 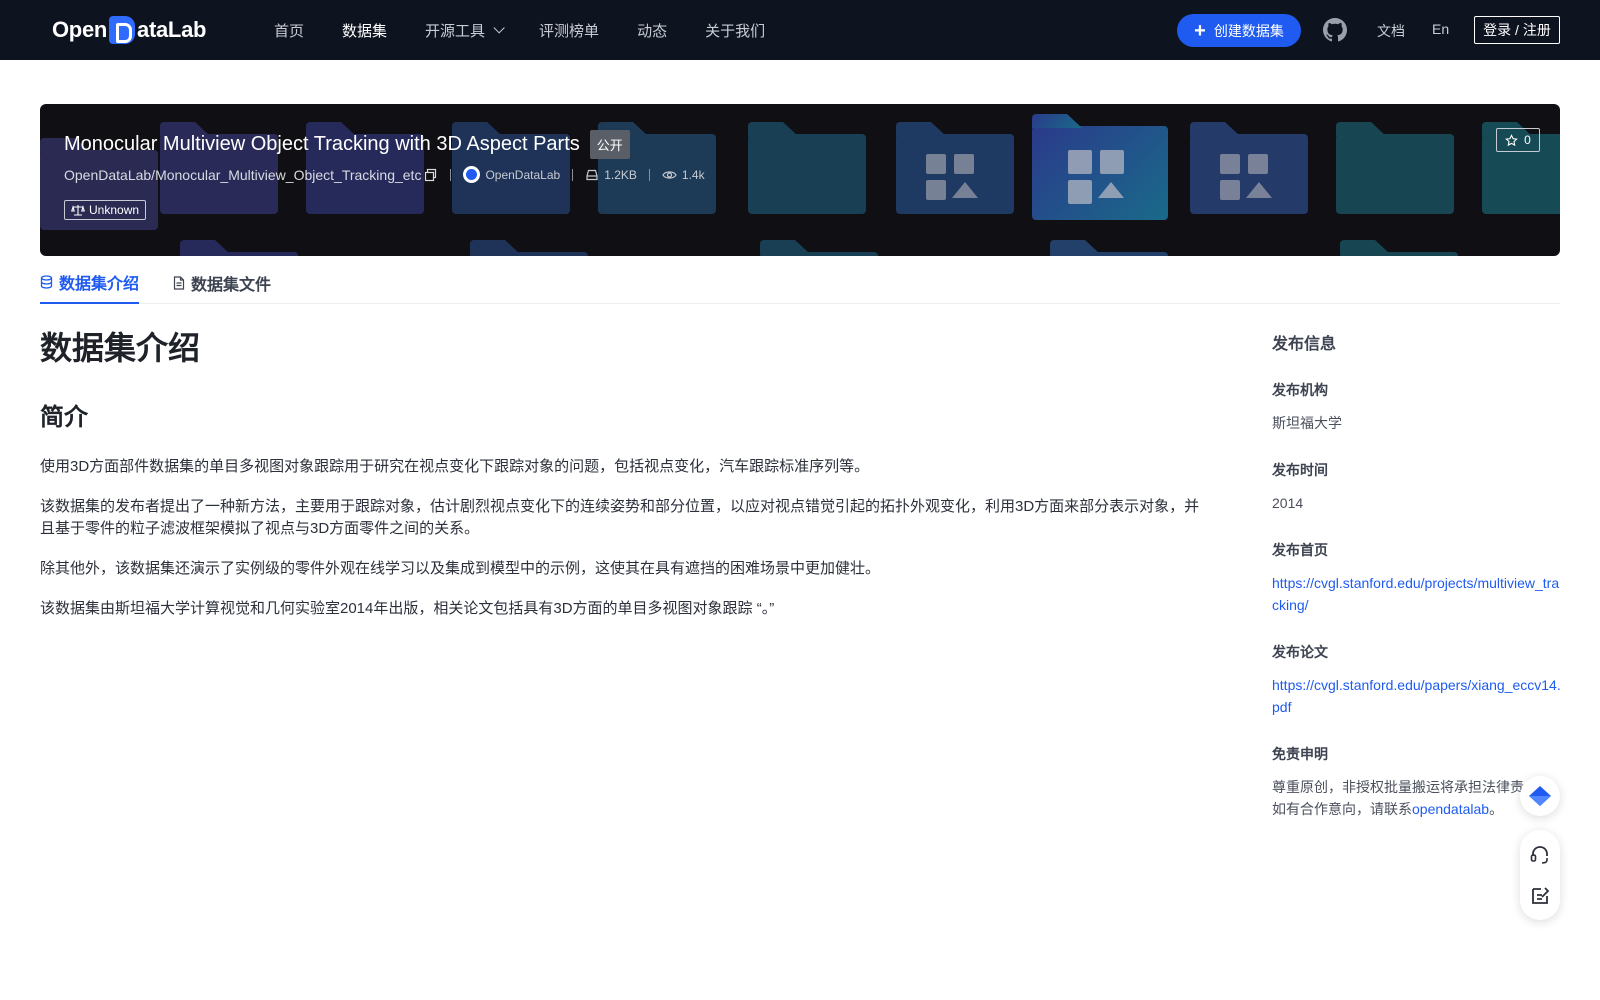 I want to click on chevron-down-icon, so click(x=499, y=28).